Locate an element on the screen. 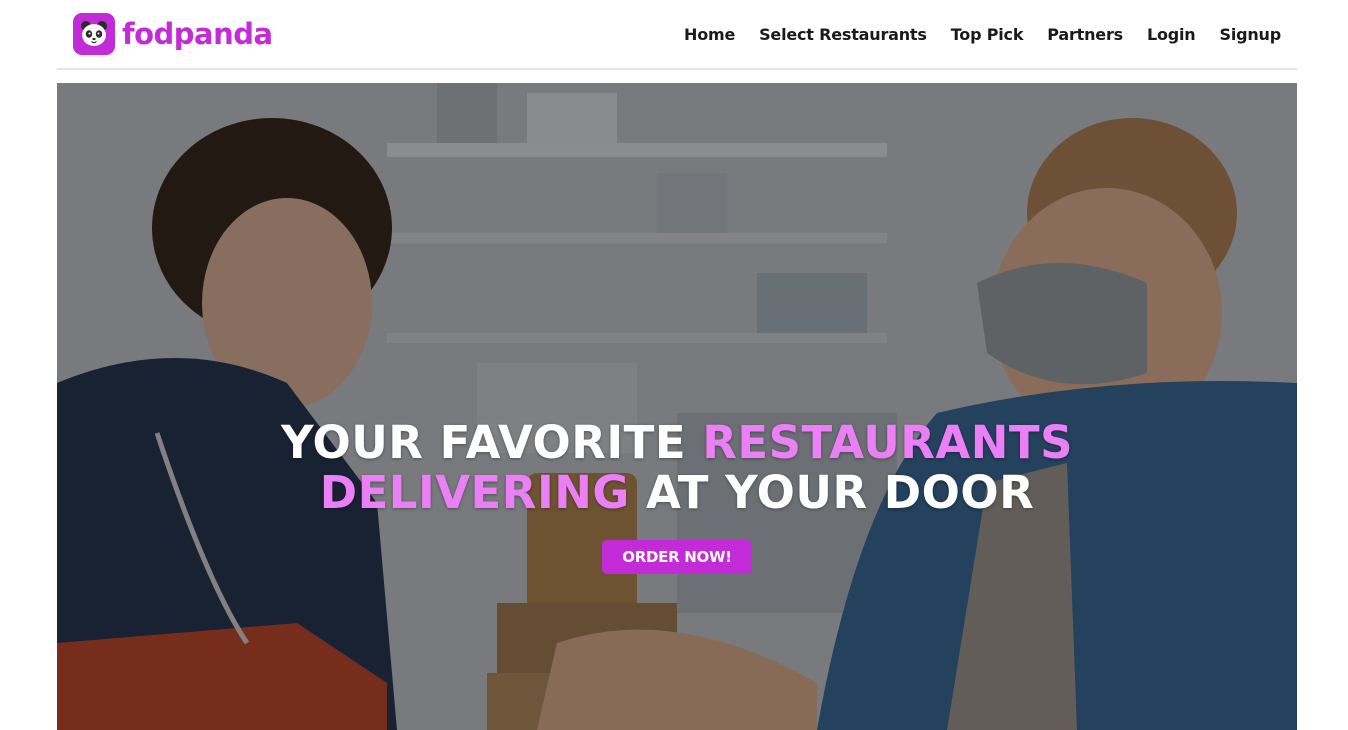  nav-signup-link: Signup is located at coordinates (1251, 34).